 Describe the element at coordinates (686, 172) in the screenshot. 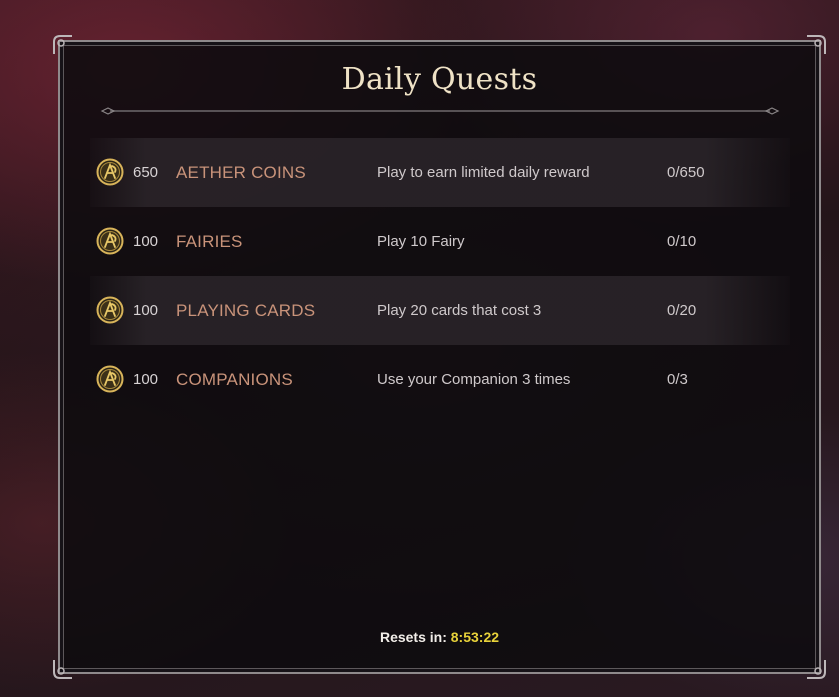

I see `quest-progress: 0/650` at that location.